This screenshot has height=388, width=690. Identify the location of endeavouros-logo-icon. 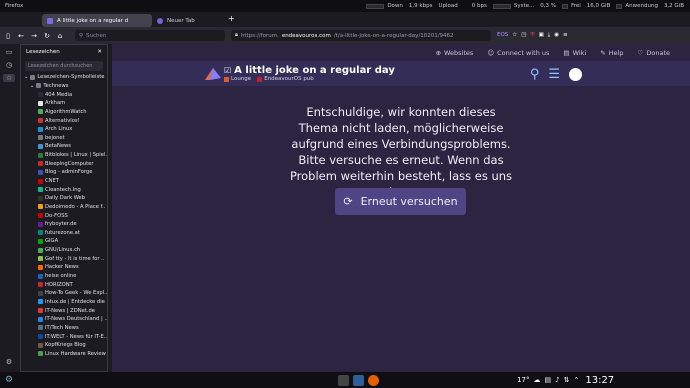
(213, 74).